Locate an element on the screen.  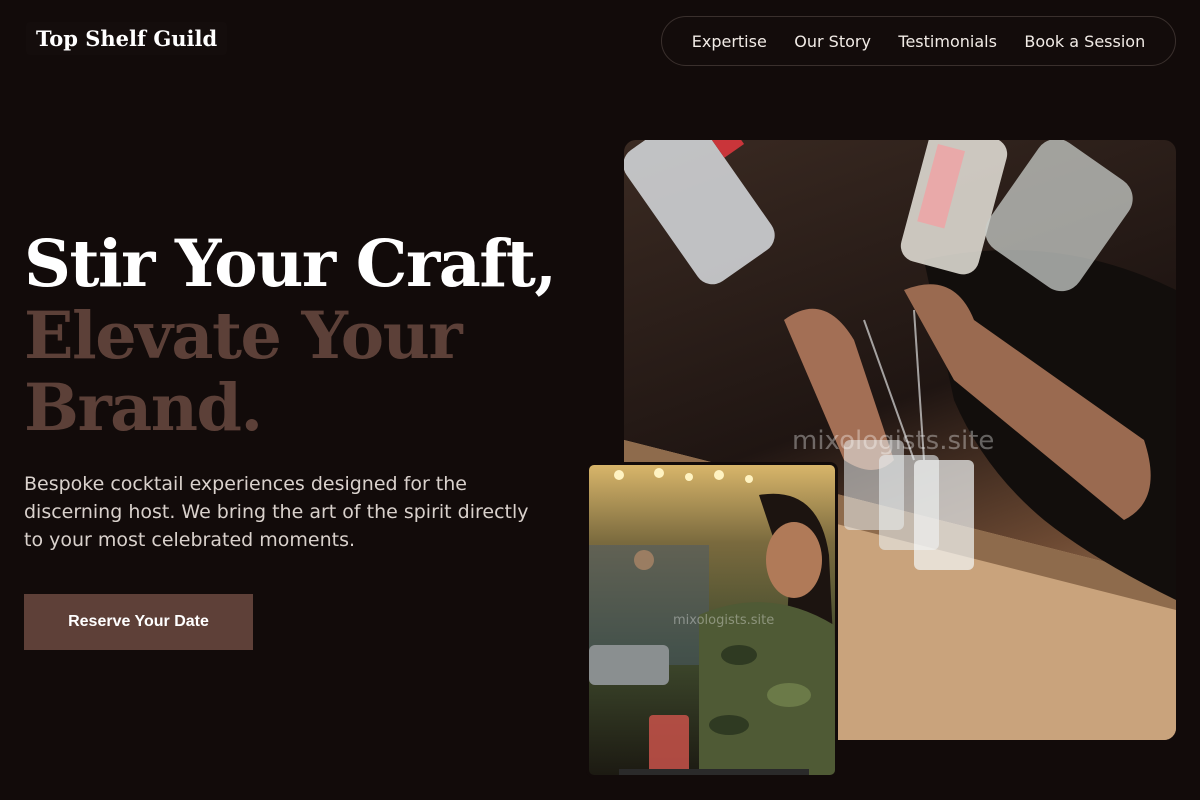
main-photo-watermark: mixologists.site is located at coordinates (893, 441).